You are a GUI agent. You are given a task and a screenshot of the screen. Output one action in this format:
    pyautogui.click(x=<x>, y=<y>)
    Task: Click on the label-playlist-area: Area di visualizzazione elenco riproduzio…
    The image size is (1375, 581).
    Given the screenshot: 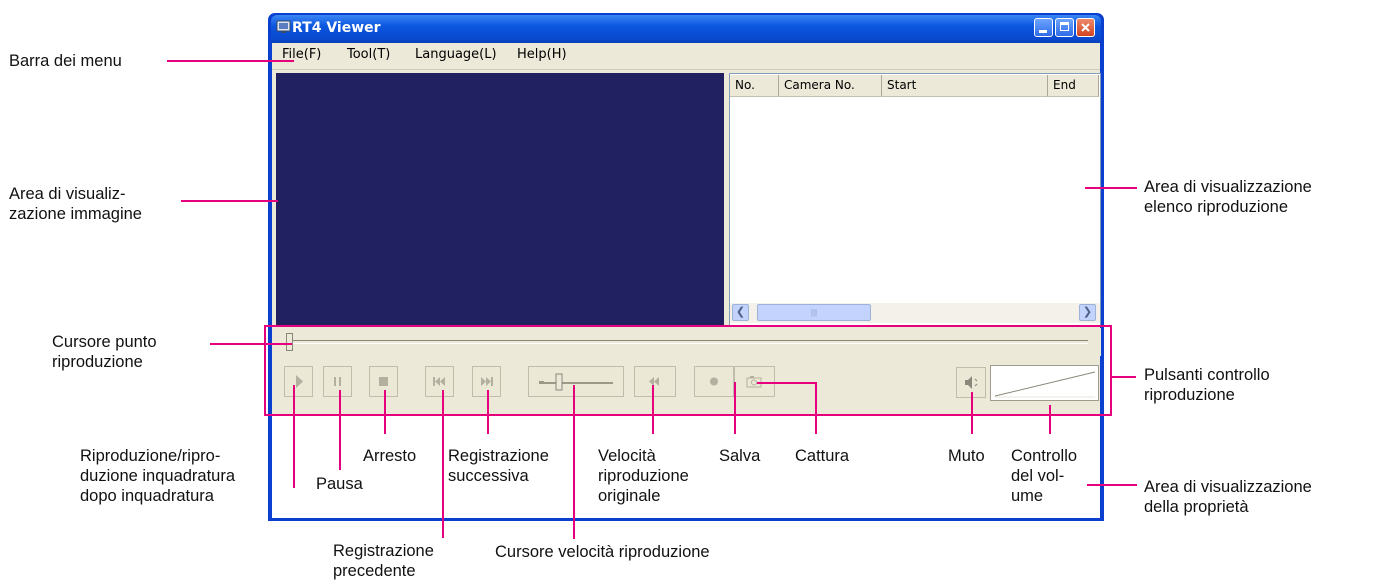 What is the action you would take?
    pyautogui.click(x=1228, y=197)
    